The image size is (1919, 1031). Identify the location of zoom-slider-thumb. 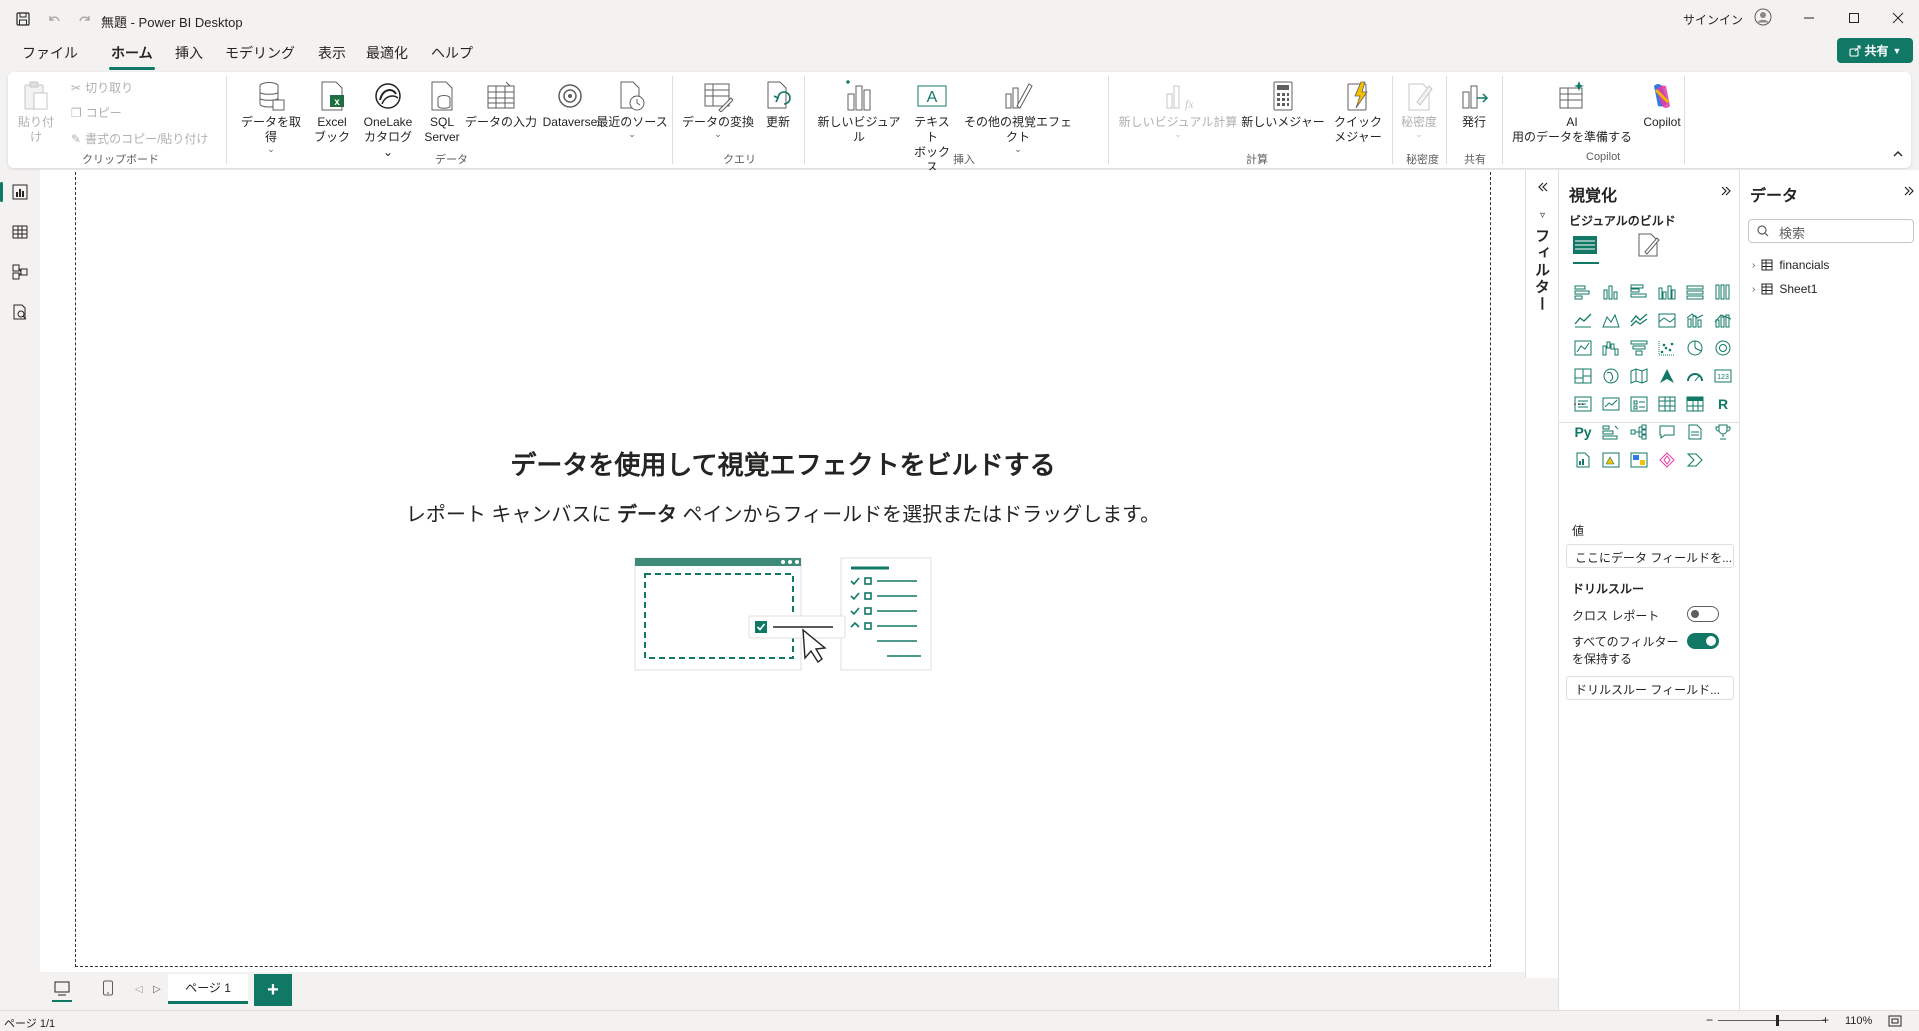
(1777, 1020).